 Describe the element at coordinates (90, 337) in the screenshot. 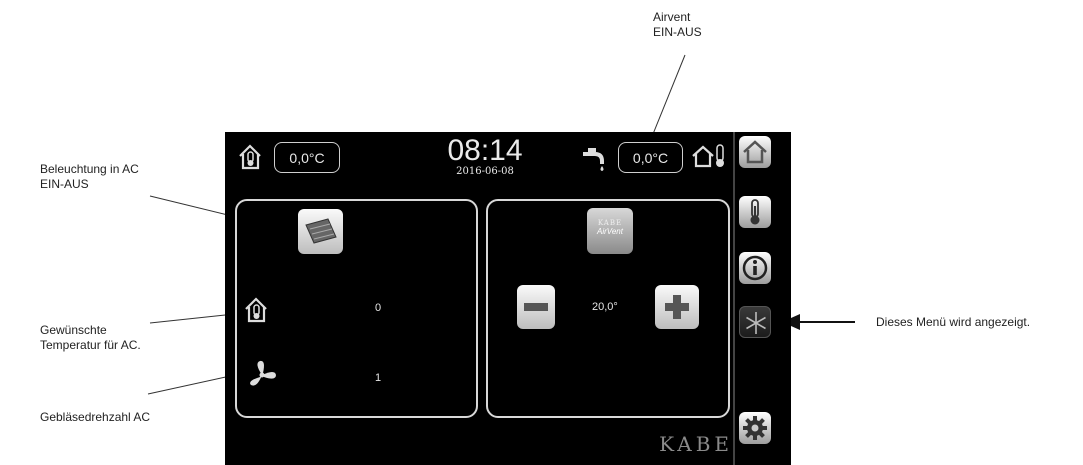

I see `annotation-desired-temp: Gewünschte Temperatur für AC.` at that location.